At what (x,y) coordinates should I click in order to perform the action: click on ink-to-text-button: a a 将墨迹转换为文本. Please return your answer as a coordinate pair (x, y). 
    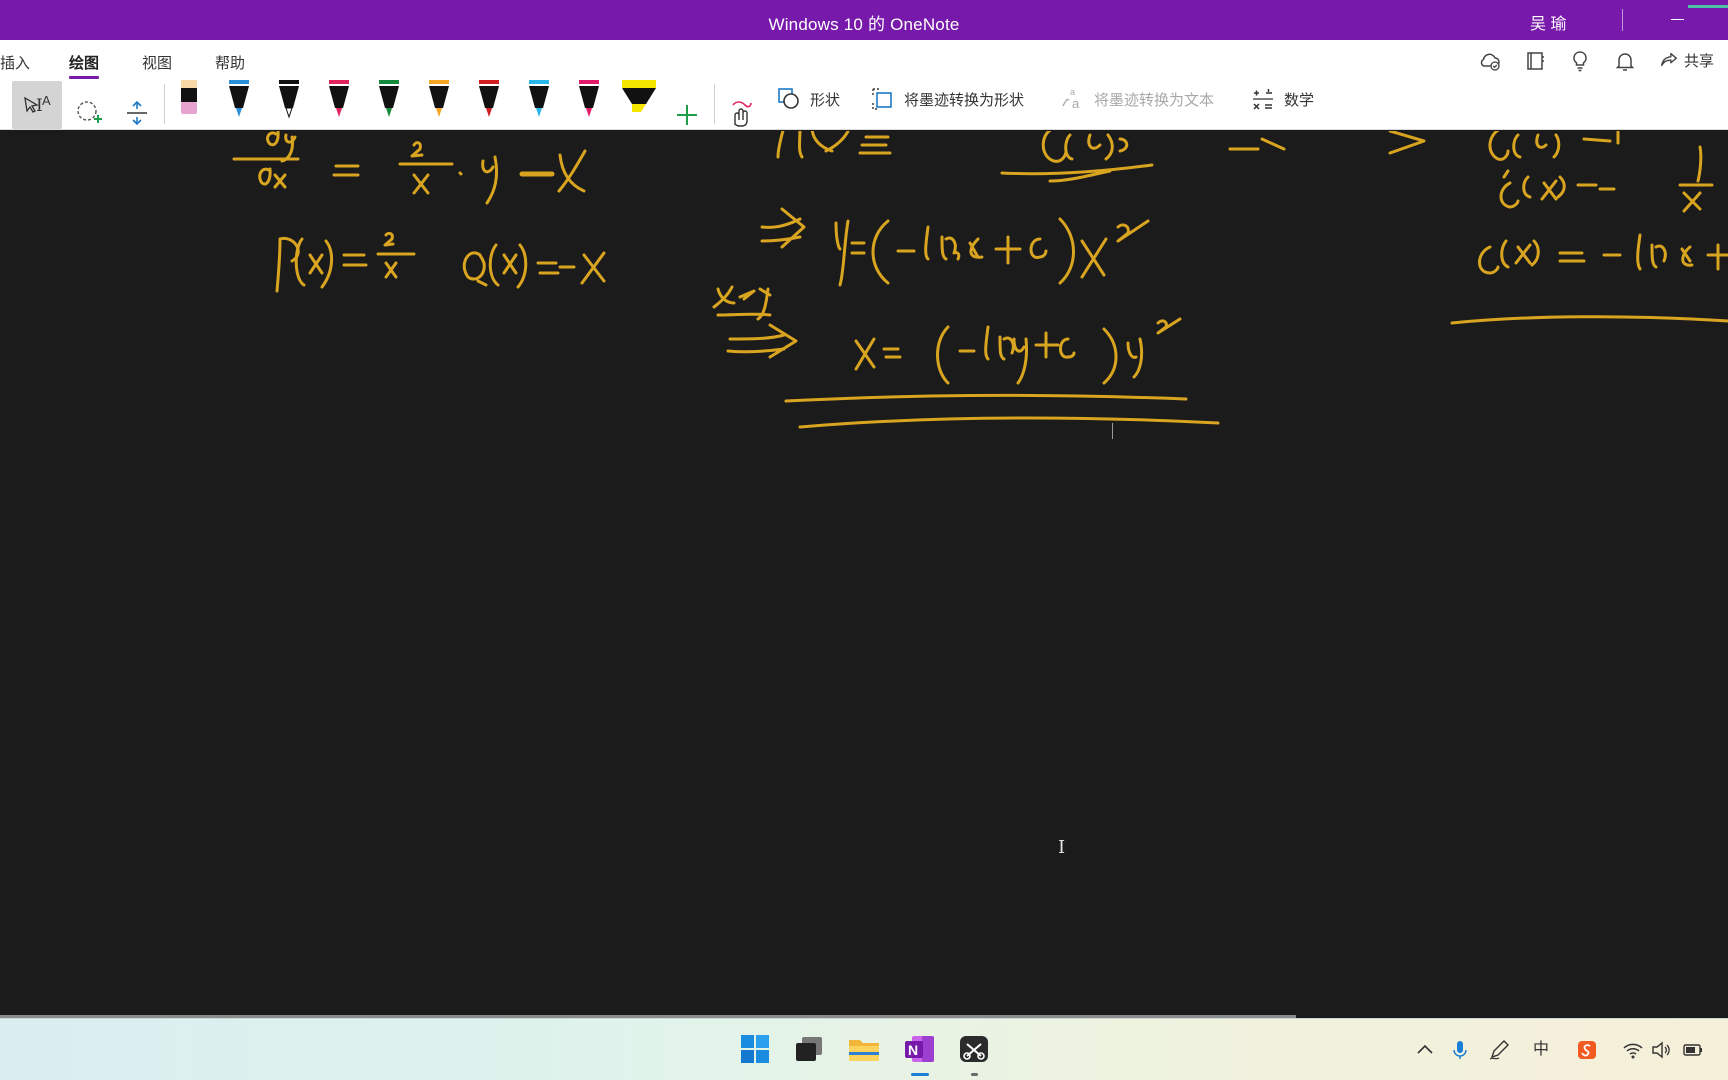
    Looking at the image, I should click on (1137, 99).